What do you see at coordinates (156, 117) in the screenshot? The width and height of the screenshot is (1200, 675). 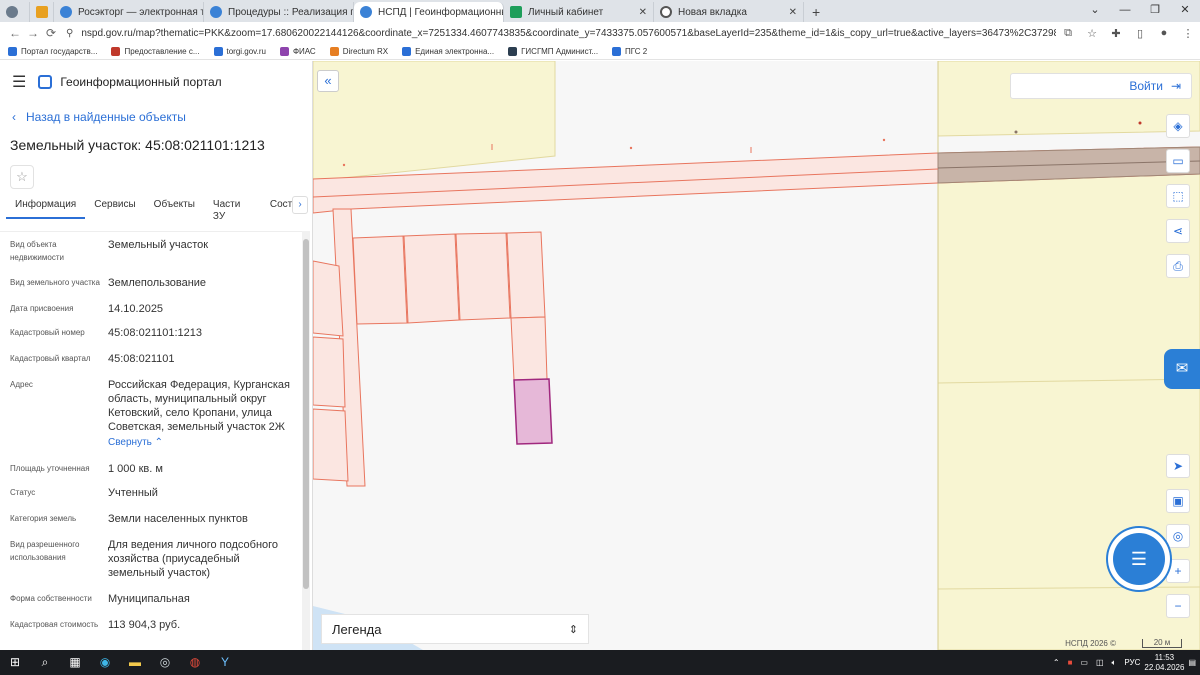 I see `back-to-results-link: ‹ Назад в найденные объекты` at bounding box center [156, 117].